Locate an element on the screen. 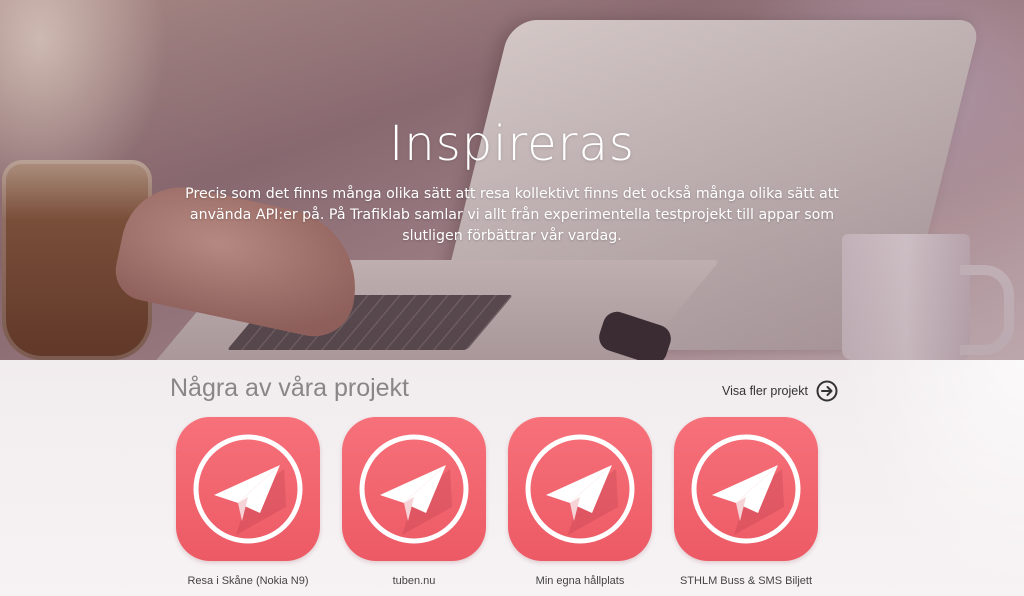 Image resolution: width=1024 pixels, height=596 pixels. project-card-tuben: tuben.nu is located at coordinates (414, 502).